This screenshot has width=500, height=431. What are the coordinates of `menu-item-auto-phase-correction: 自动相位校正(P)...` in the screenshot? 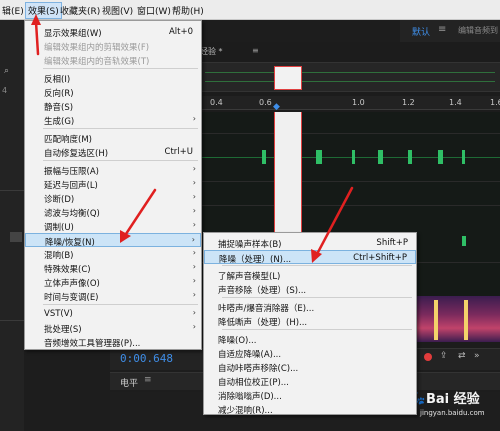 It's located at (310, 381).